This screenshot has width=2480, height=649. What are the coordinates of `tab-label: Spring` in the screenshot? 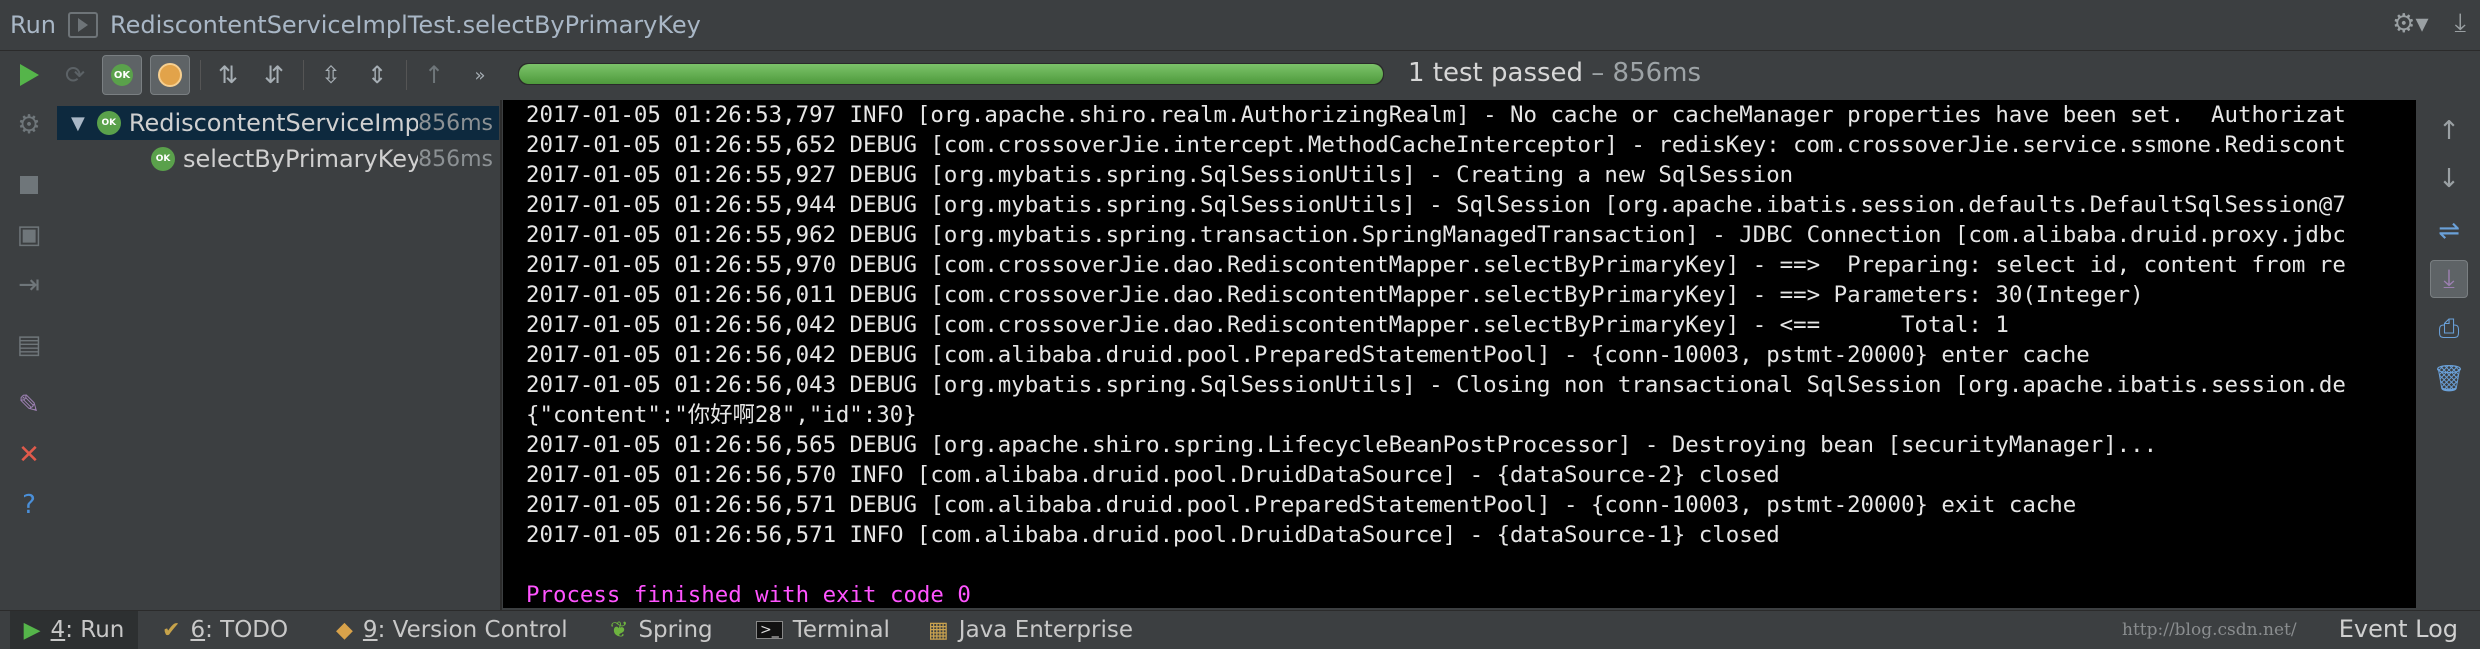 It's located at (675, 630).